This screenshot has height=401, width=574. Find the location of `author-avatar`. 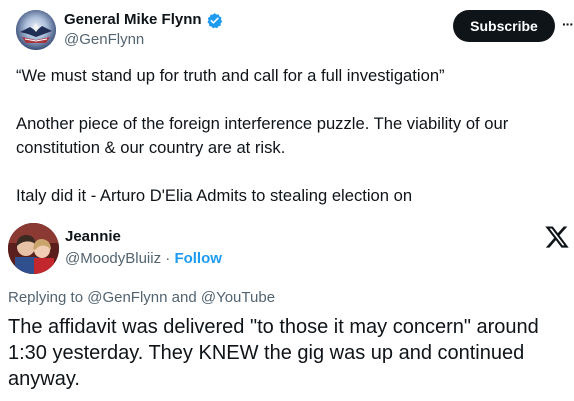

author-avatar is located at coordinates (36, 30).